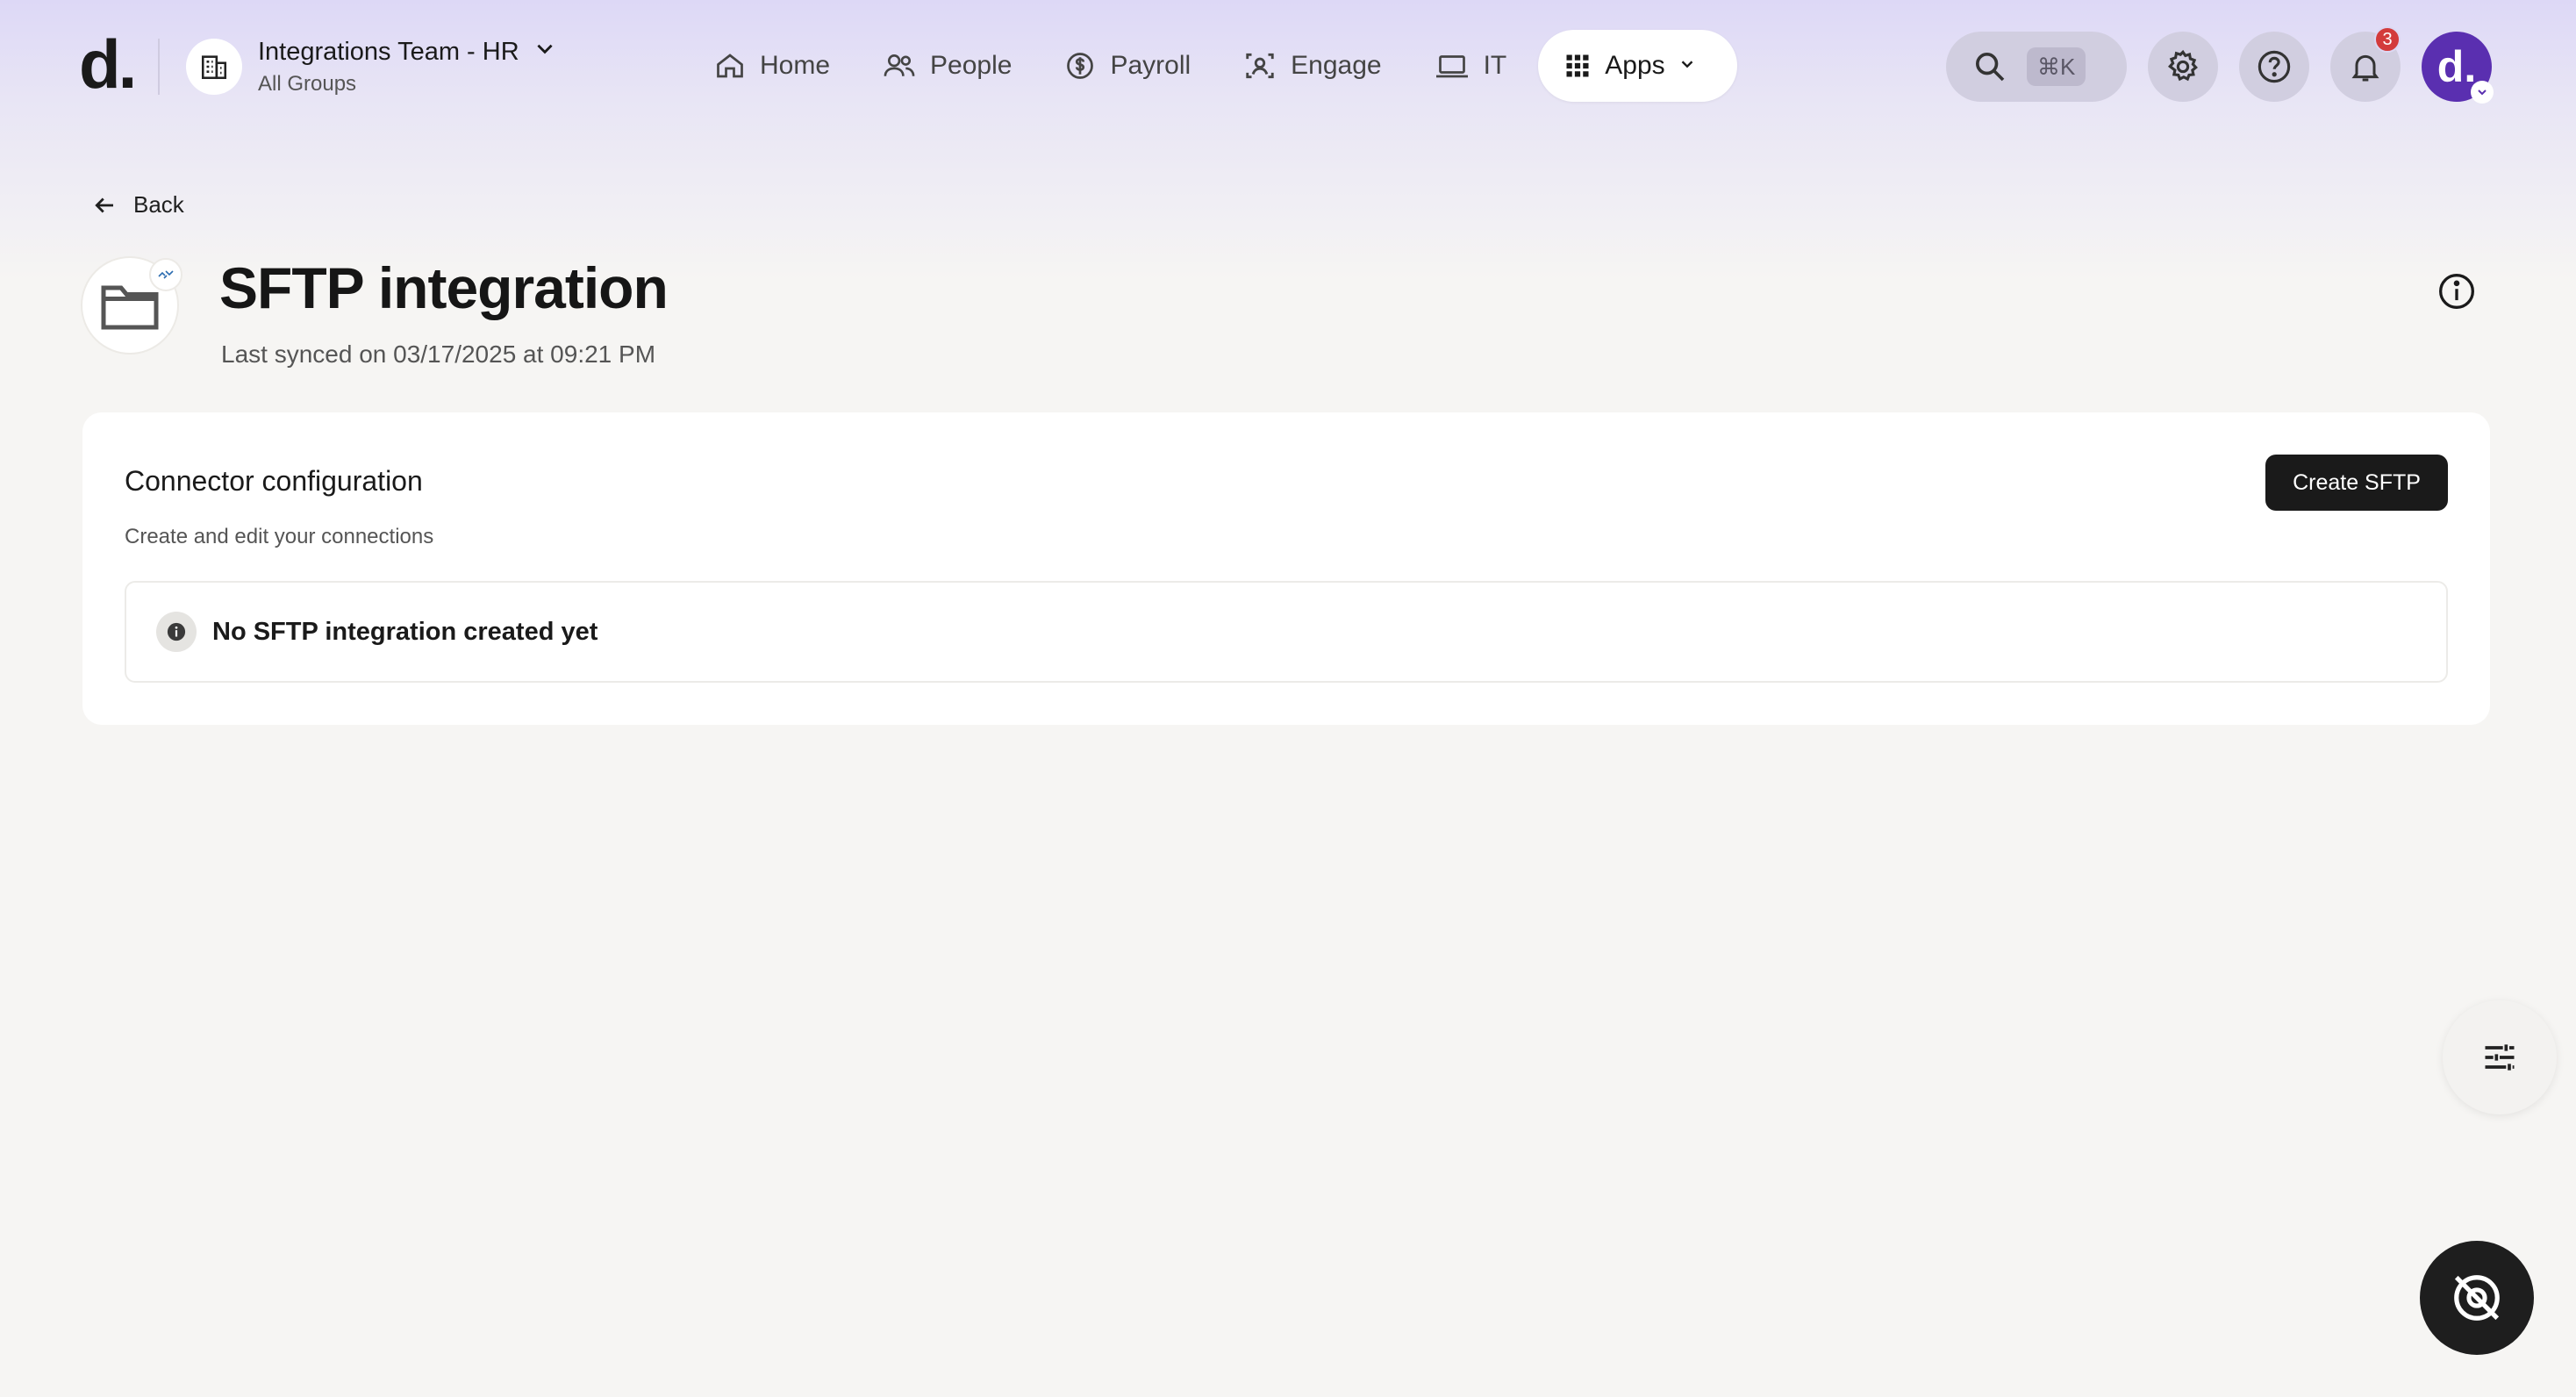 The width and height of the screenshot is (2576, 1397). I want to click on notifications-button: 3, so click(2365, 64).